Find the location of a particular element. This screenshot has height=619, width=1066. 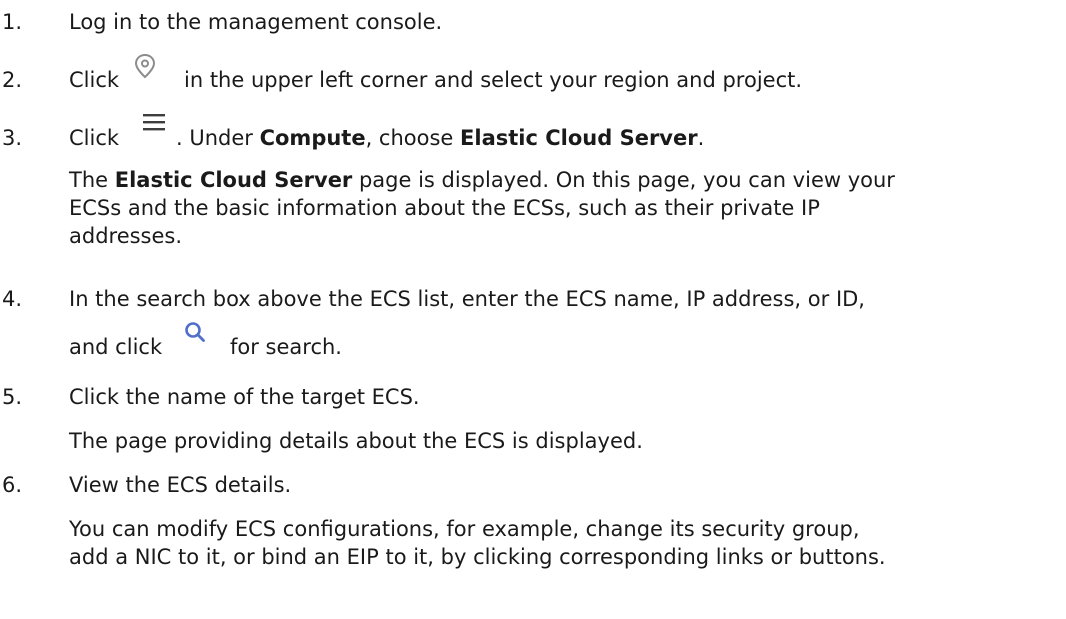

step-text: View the ECS details. is located at coordinates (180, 485).